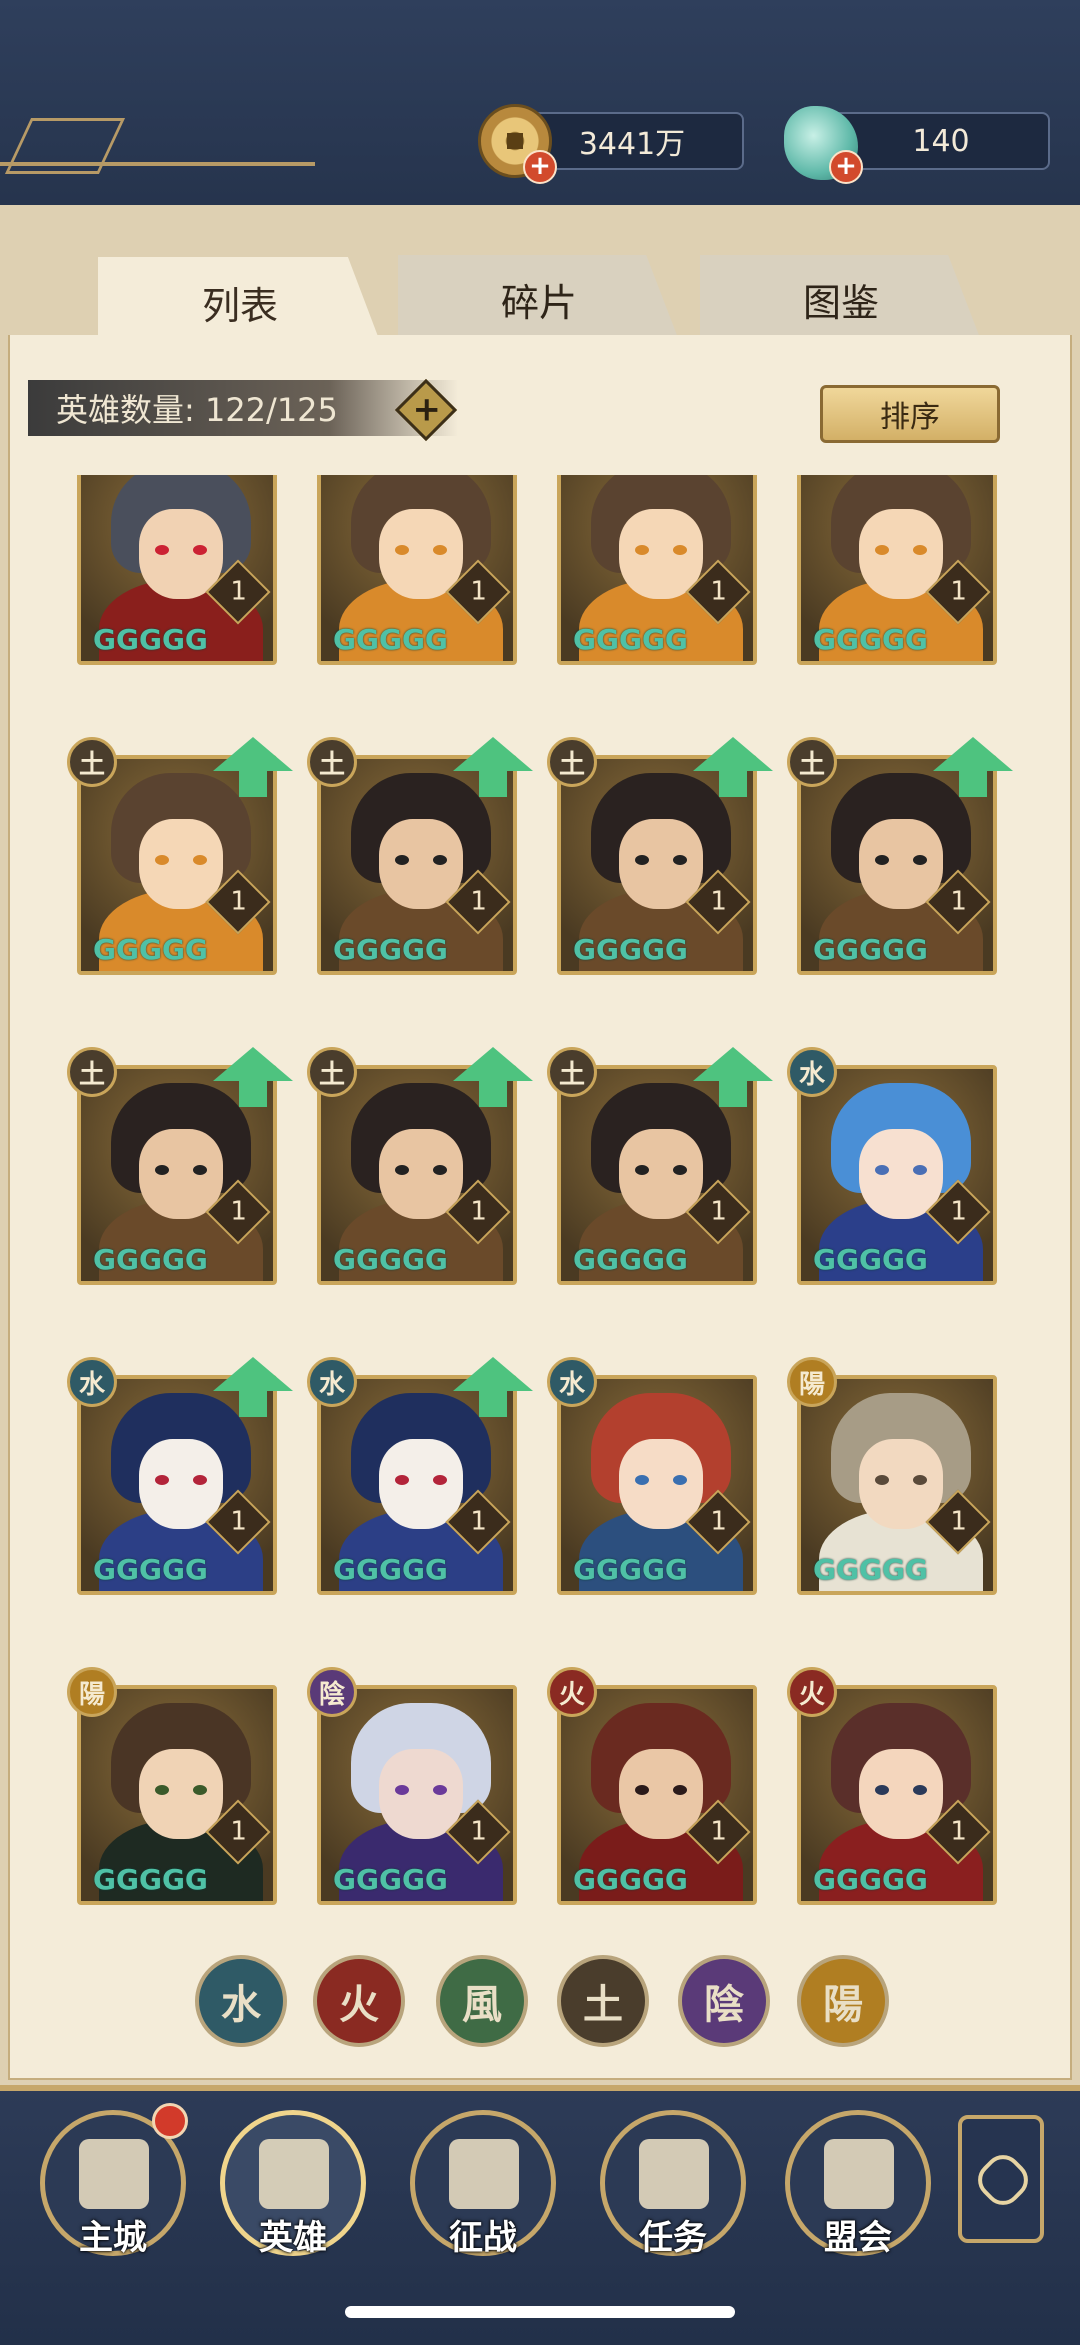 This screenshot has width=1080, height=2345. Describe the element at coordinates (412, 1786) in the screenshot. I see `hero-card: 1 GGGGG 陰` at that location.